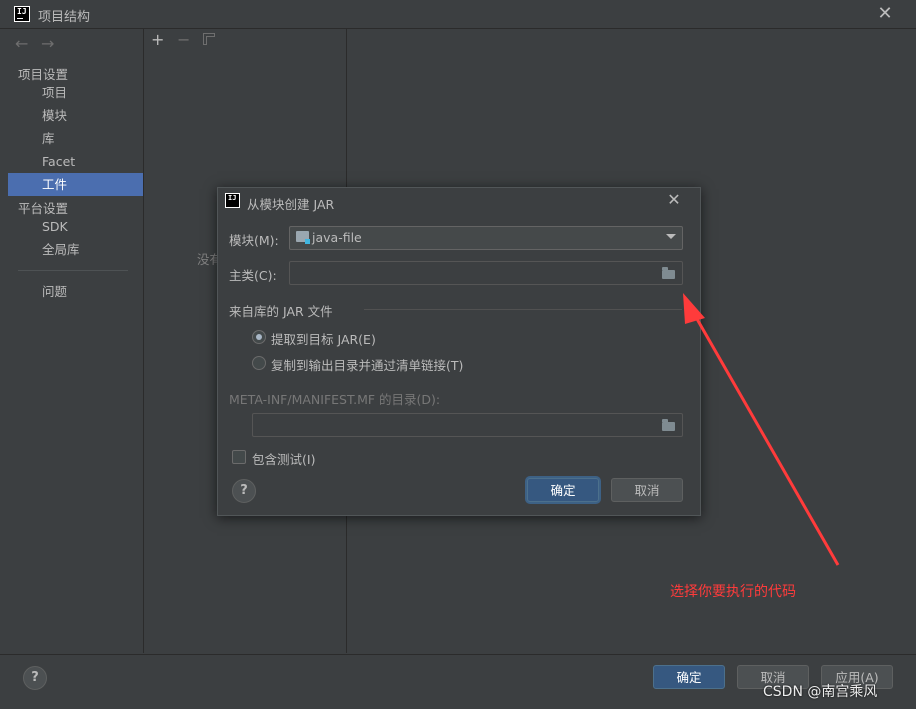 This screenshot has height=709, width=916. What do you see at coordinates (523, 309) in the screenshot?
I see `group-divider` at bounding box center [523, 309].